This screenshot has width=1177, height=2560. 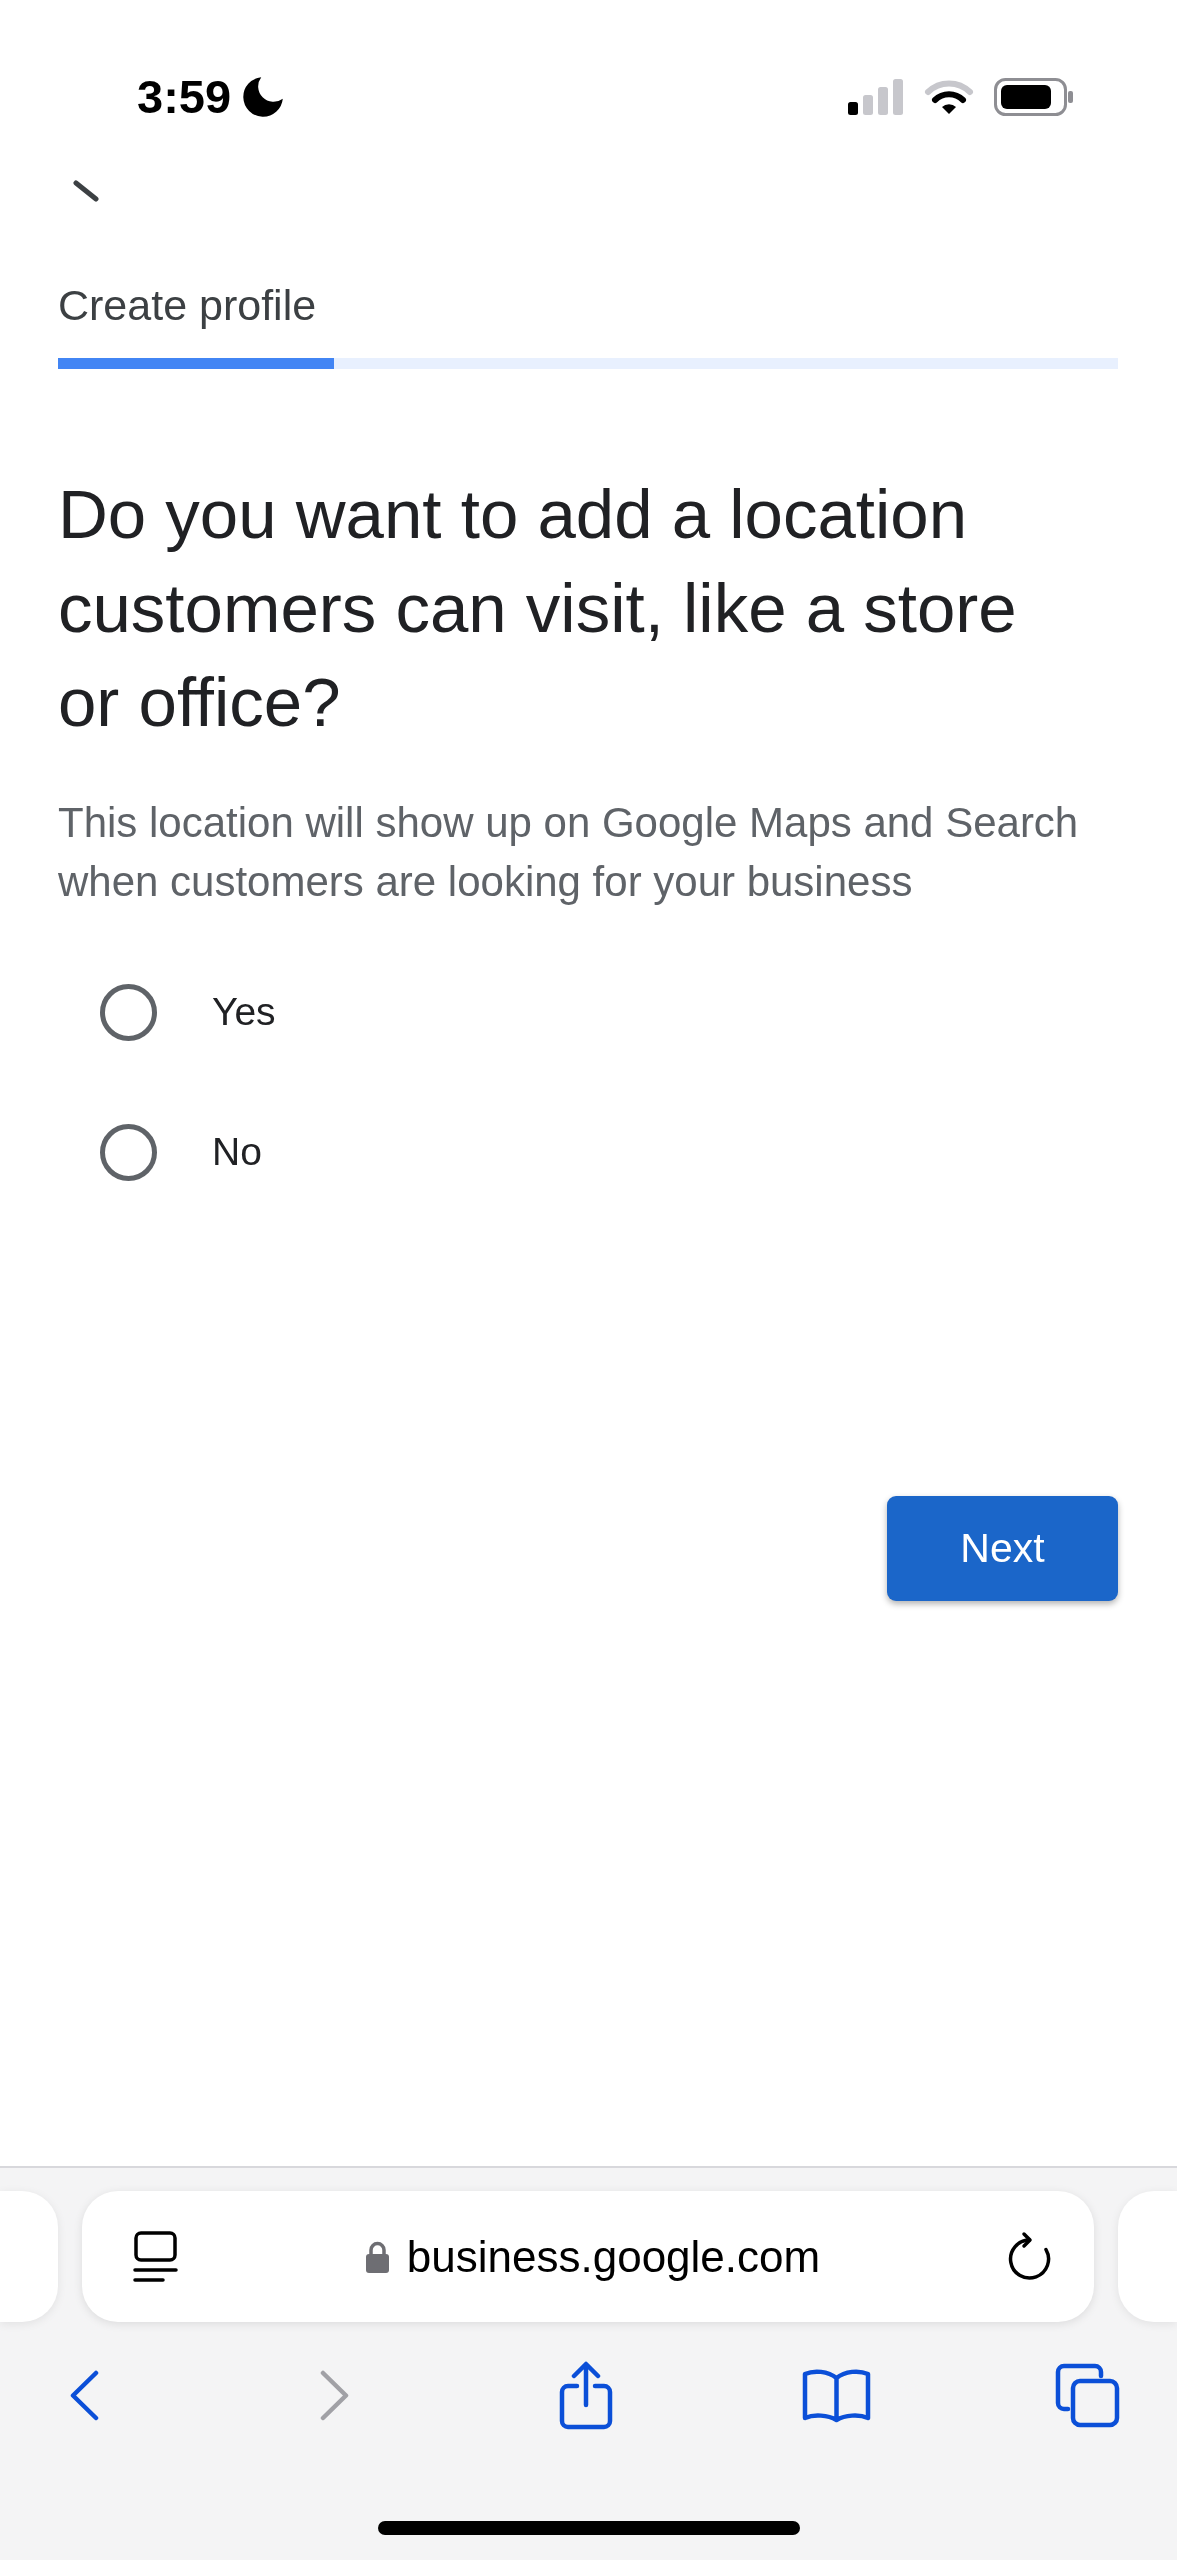 What do you see at coordinates (86, 191) in the screenshot?
I see `chevron-fragment-icon` at bounding box center [86, 191].